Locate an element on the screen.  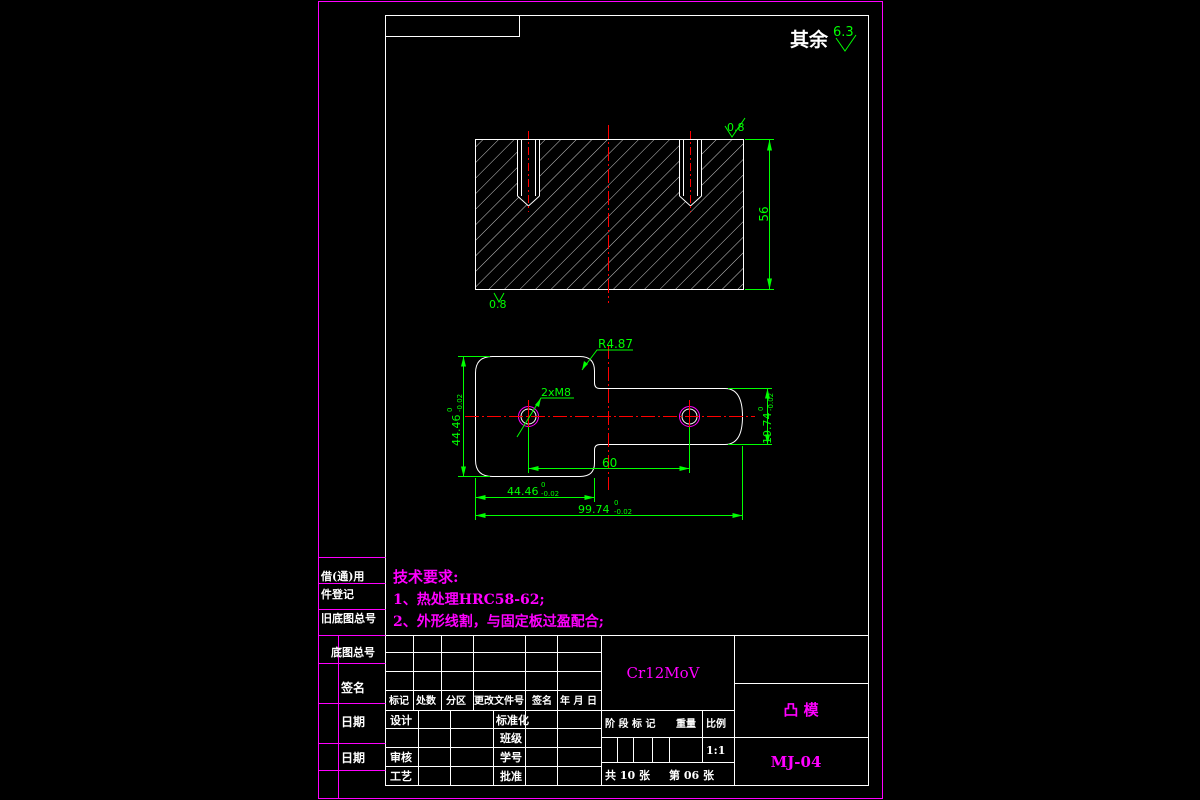
head-width-tol-low: -0.02 is located at coordinates (550, 494).